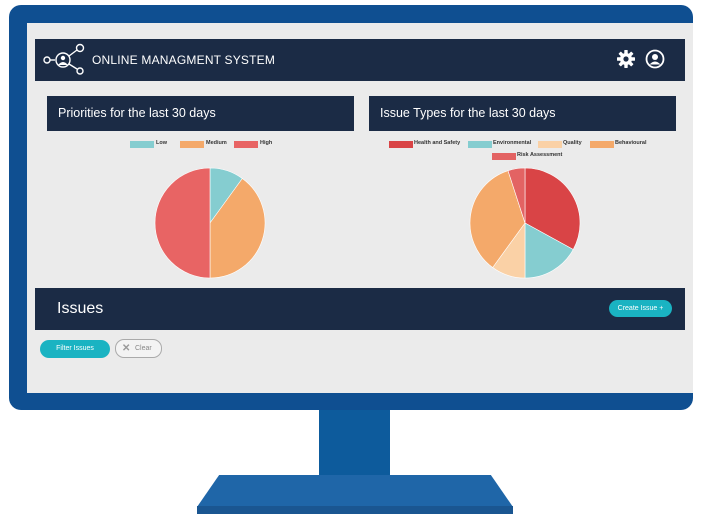  Describe the element at coordinates (266, 143) in the screenshot. I see `legend-label-high: High` at that location.